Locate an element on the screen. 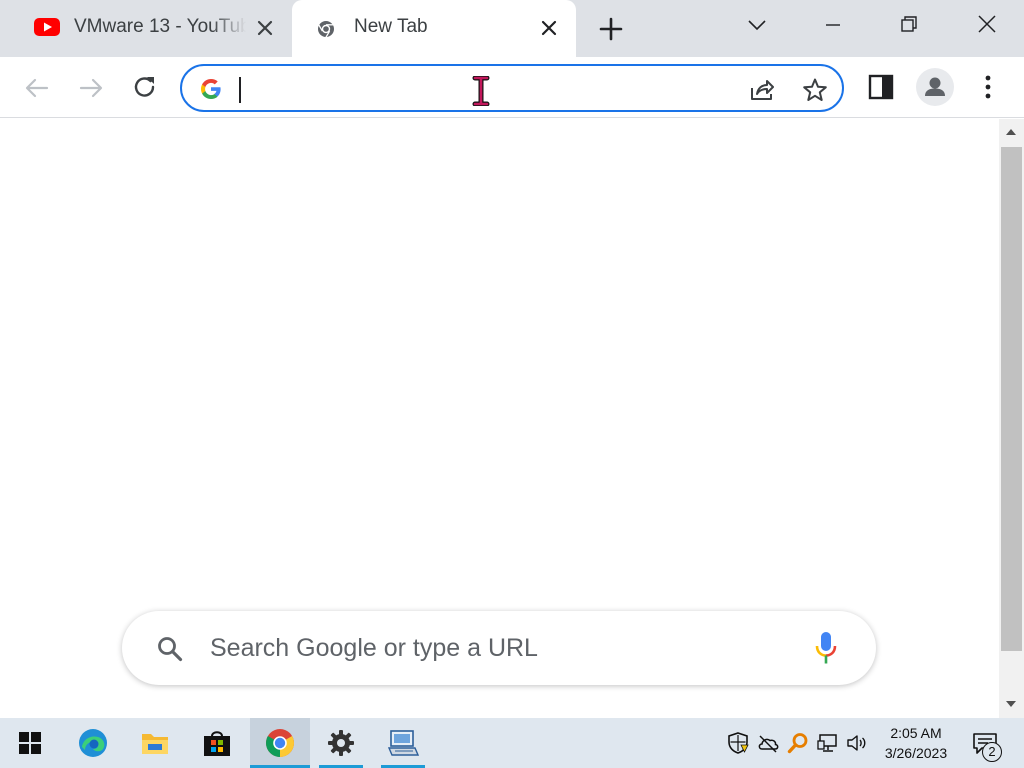 The height and width of the screenshot is (768, 1024). edge-icon is located at coordinates (93, 743).